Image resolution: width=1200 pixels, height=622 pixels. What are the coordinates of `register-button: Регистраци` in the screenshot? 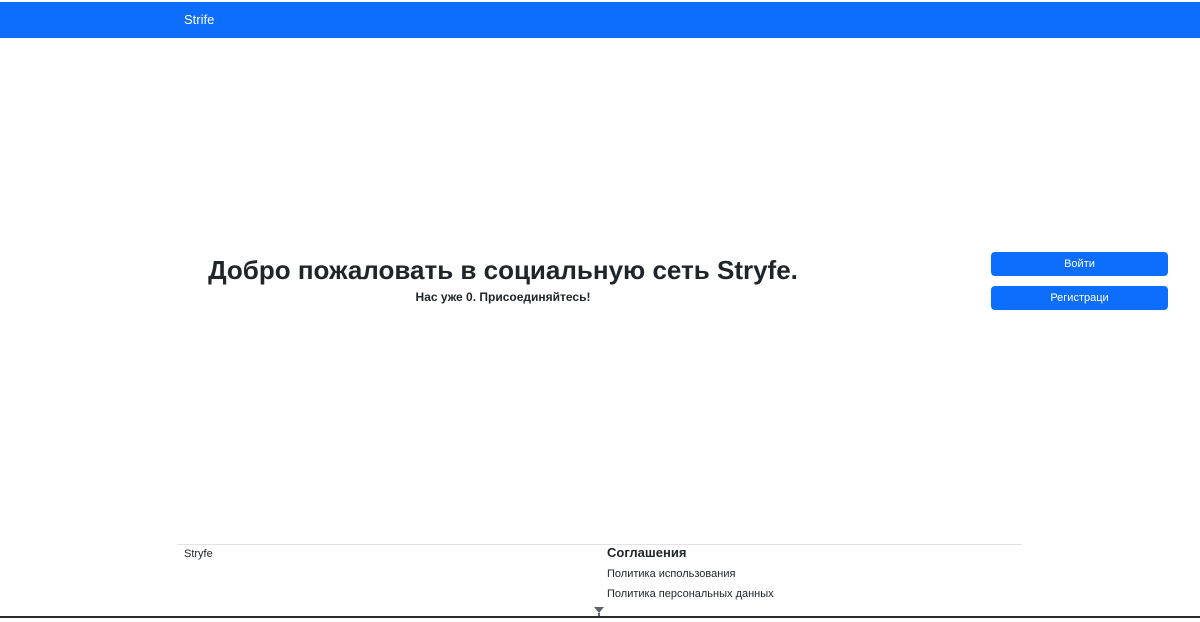 It's located at (1079, 298).